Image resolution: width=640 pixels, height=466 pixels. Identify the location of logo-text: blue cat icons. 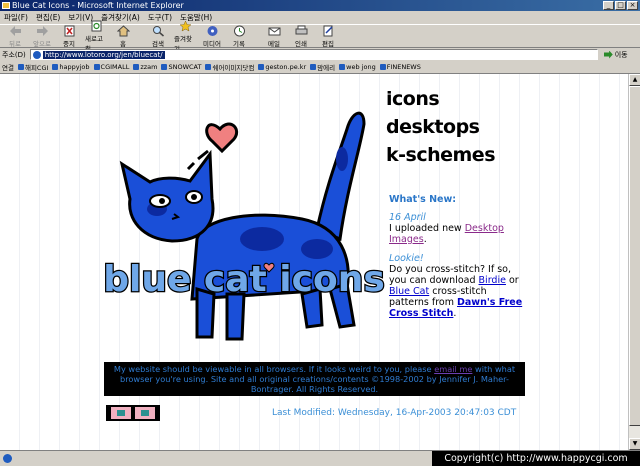
(244, 279).